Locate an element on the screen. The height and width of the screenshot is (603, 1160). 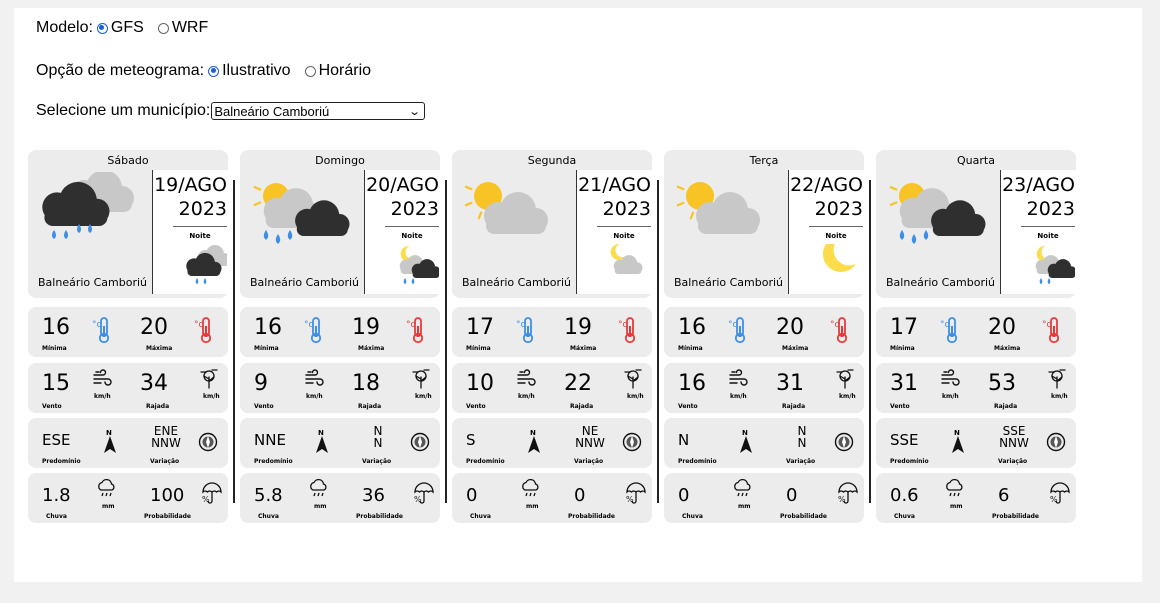
direction-row: S N Predomínio NE NNW Variação is located at coordinates (552, 443).